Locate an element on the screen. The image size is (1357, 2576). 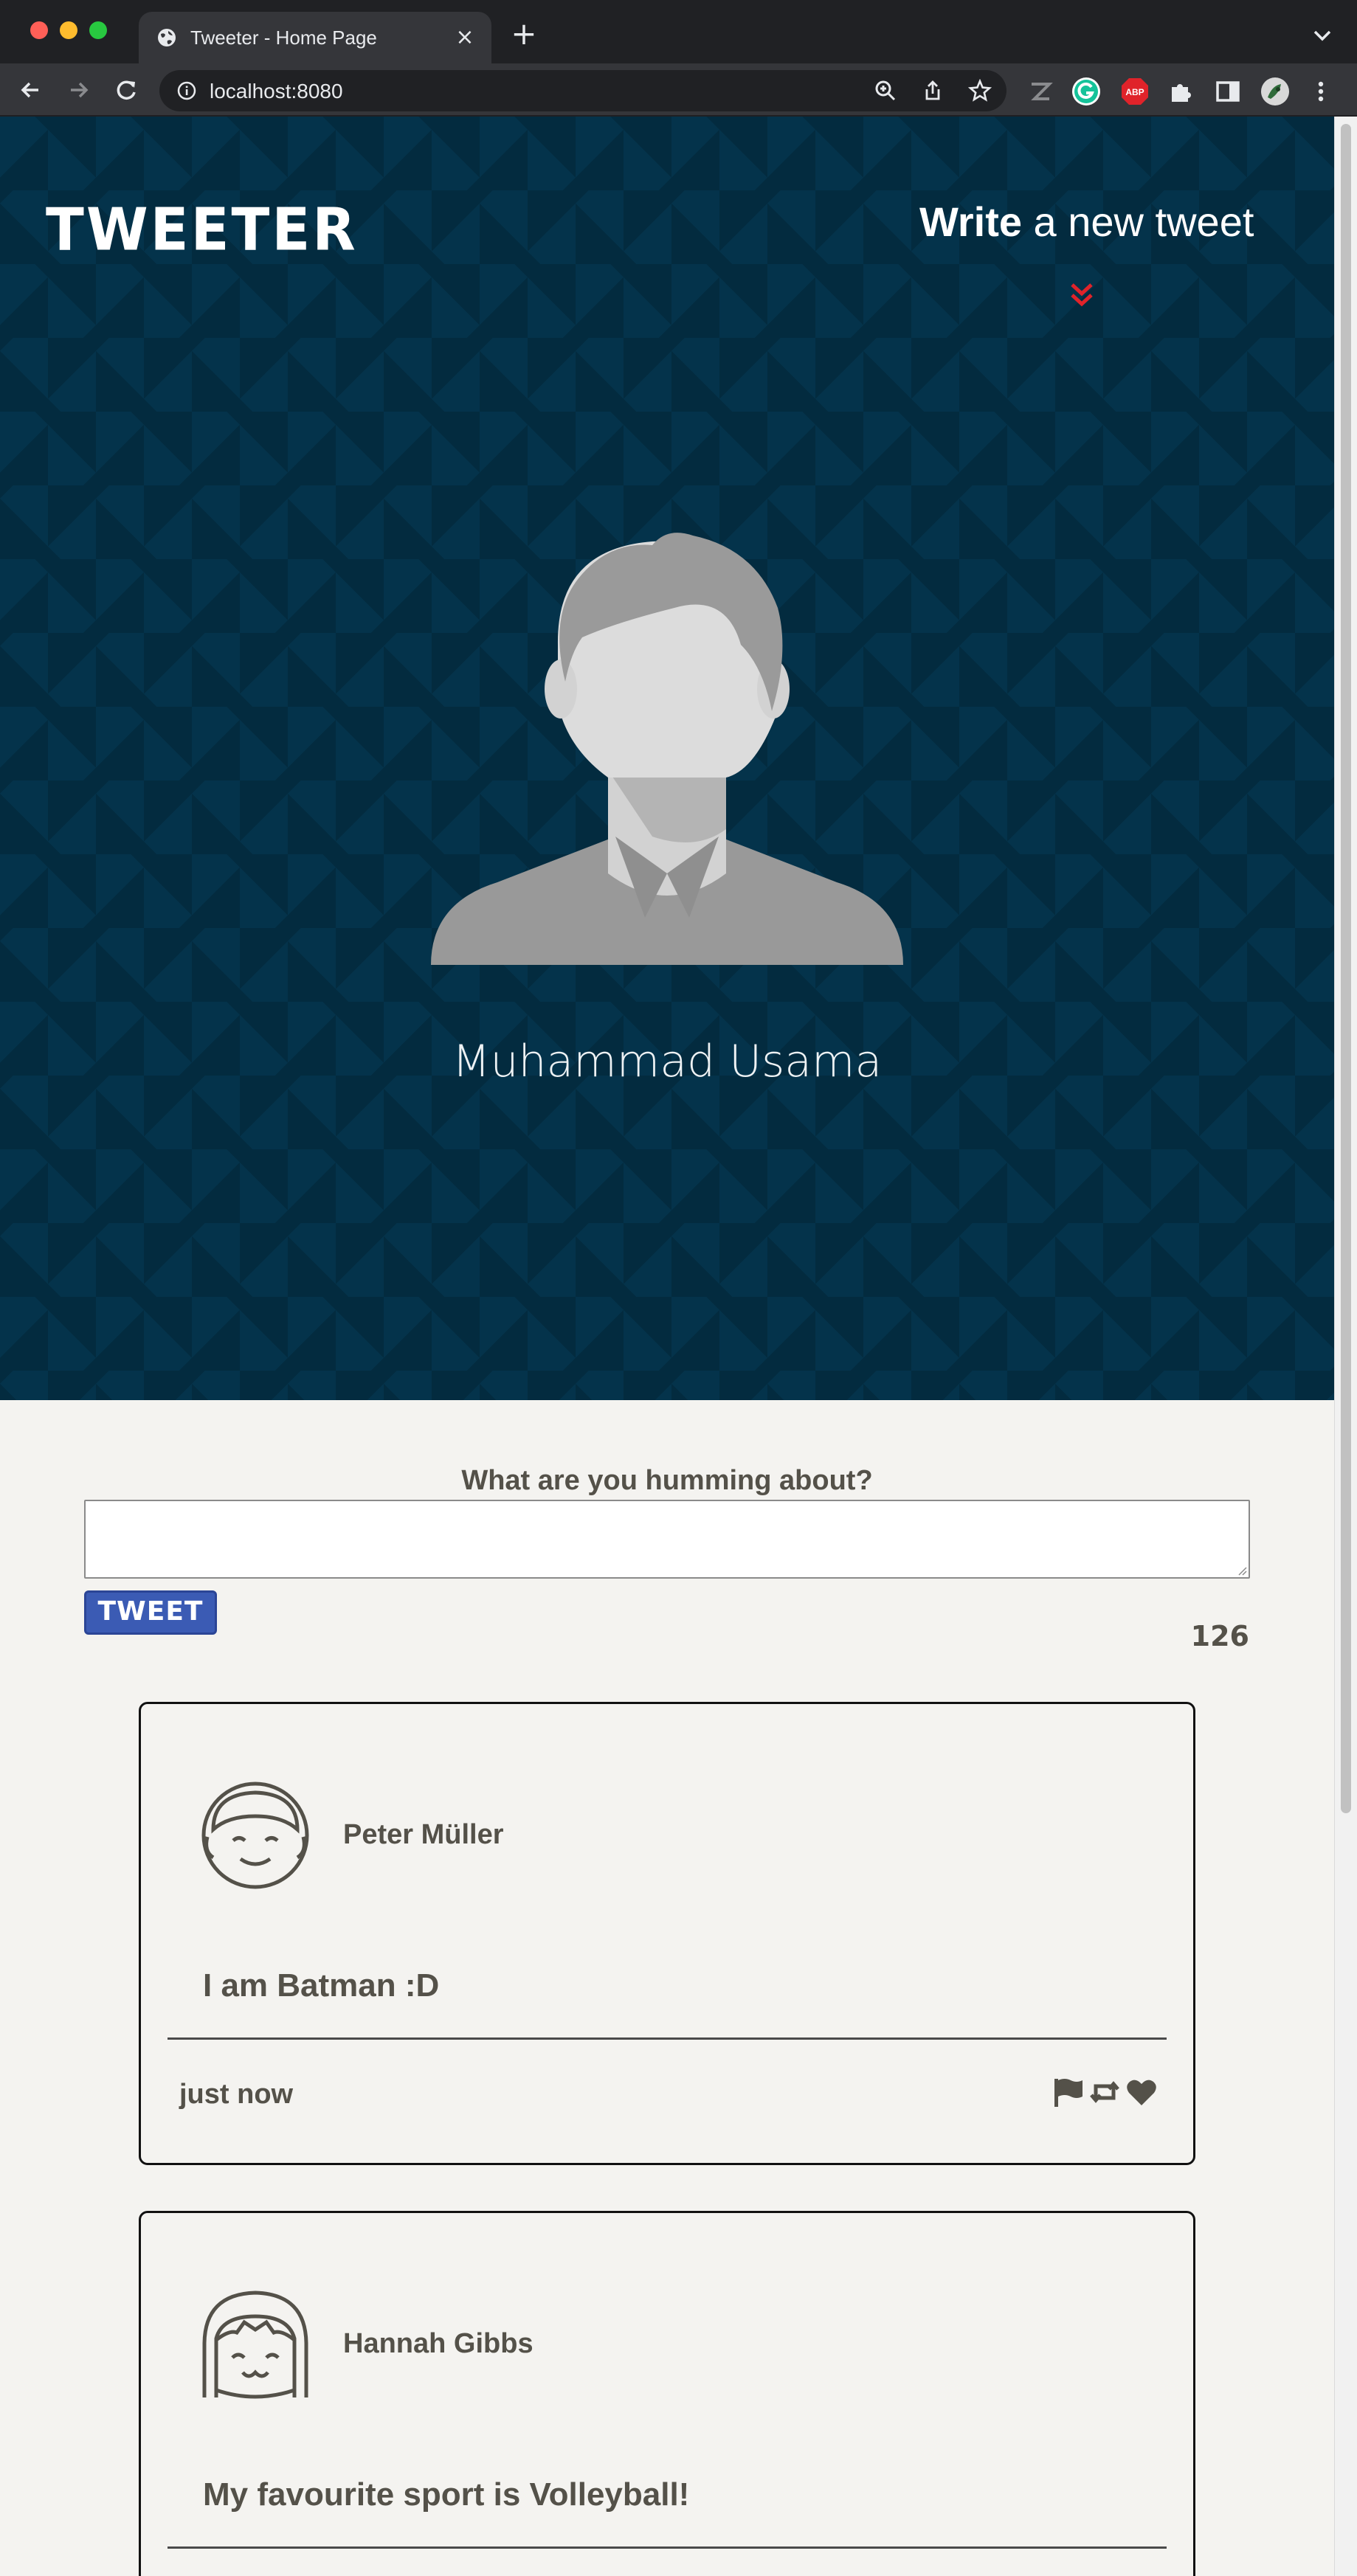
browser-tab: Tweeter - Home Page × is located at coordinates (315, 38).